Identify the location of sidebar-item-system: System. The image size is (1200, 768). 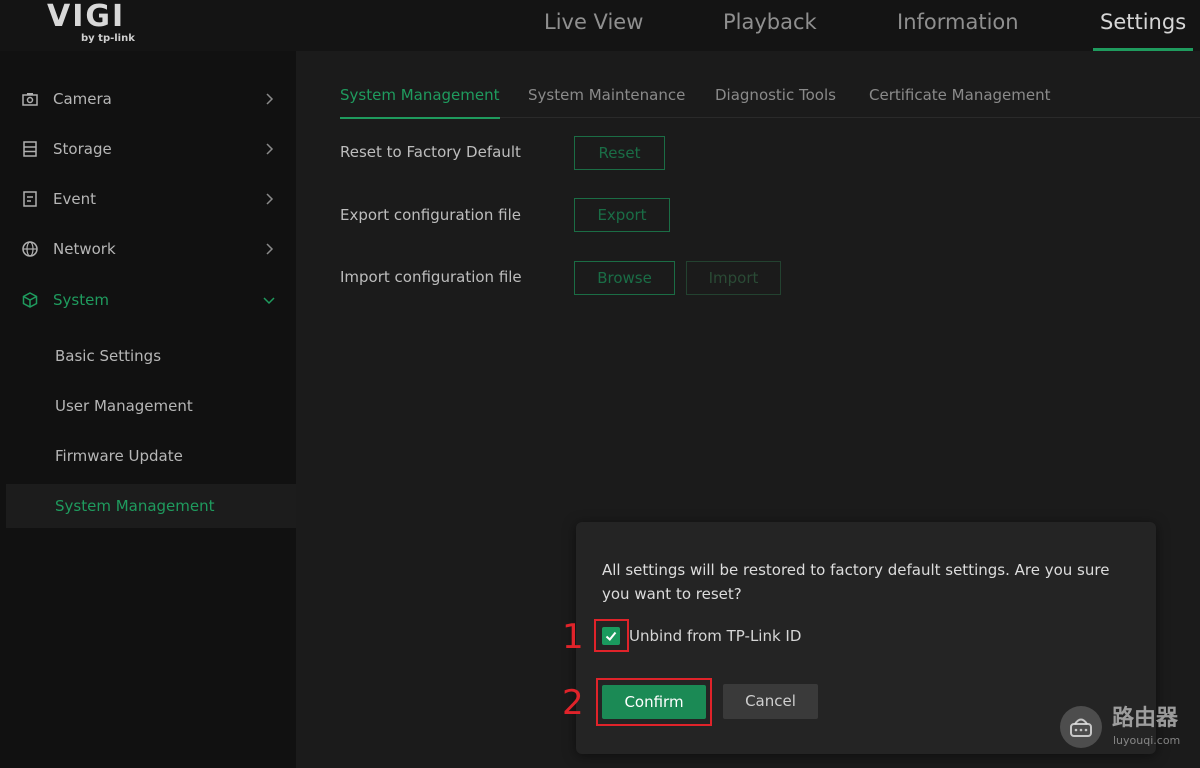
(148, 300).